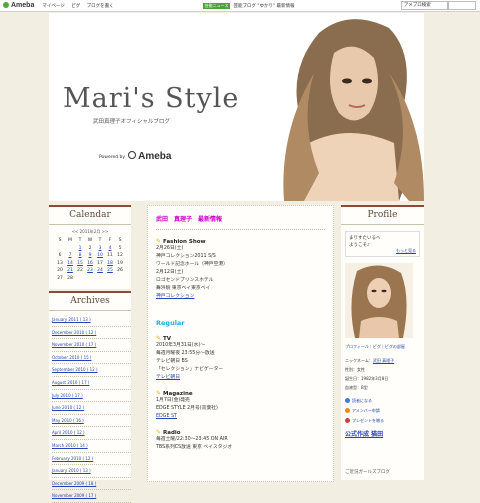 This screenshot has height=503, width=480. Describe the element at coordinates (170, 272) in the screenshot. I see `info-line: 2月12日(土)` at that location.